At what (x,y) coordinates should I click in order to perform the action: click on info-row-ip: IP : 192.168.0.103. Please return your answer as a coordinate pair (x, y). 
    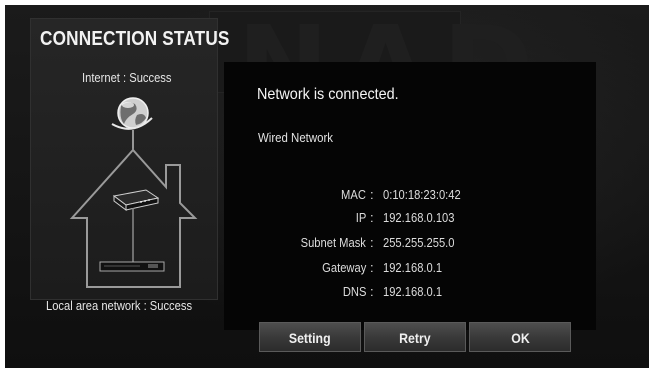
    Looking at the image, I should click on (410, 219).